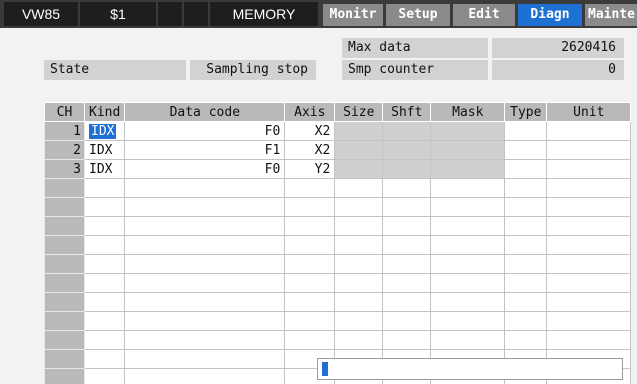  I want to click on tab-diagnosis: Diagn, so click(550, 15).